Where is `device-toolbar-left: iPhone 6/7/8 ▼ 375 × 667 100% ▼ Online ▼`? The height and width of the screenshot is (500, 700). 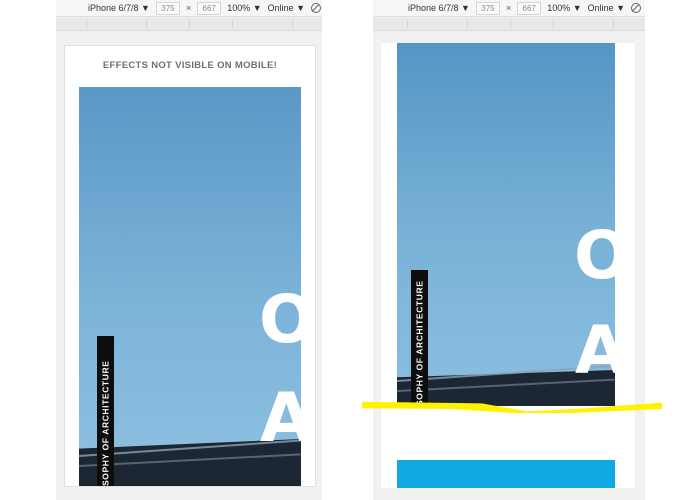 device-toolbar-left: iPhone 6/7/8 ▼ 375 × 667 100% ▼ Online ▼ is located at coordinates (189, 8).